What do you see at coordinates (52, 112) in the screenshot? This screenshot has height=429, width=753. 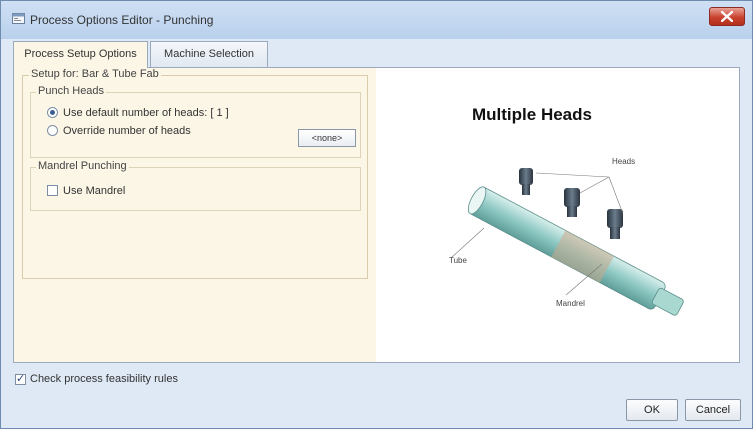 I see `default-heads-radio` at bounding box center [52, 112].